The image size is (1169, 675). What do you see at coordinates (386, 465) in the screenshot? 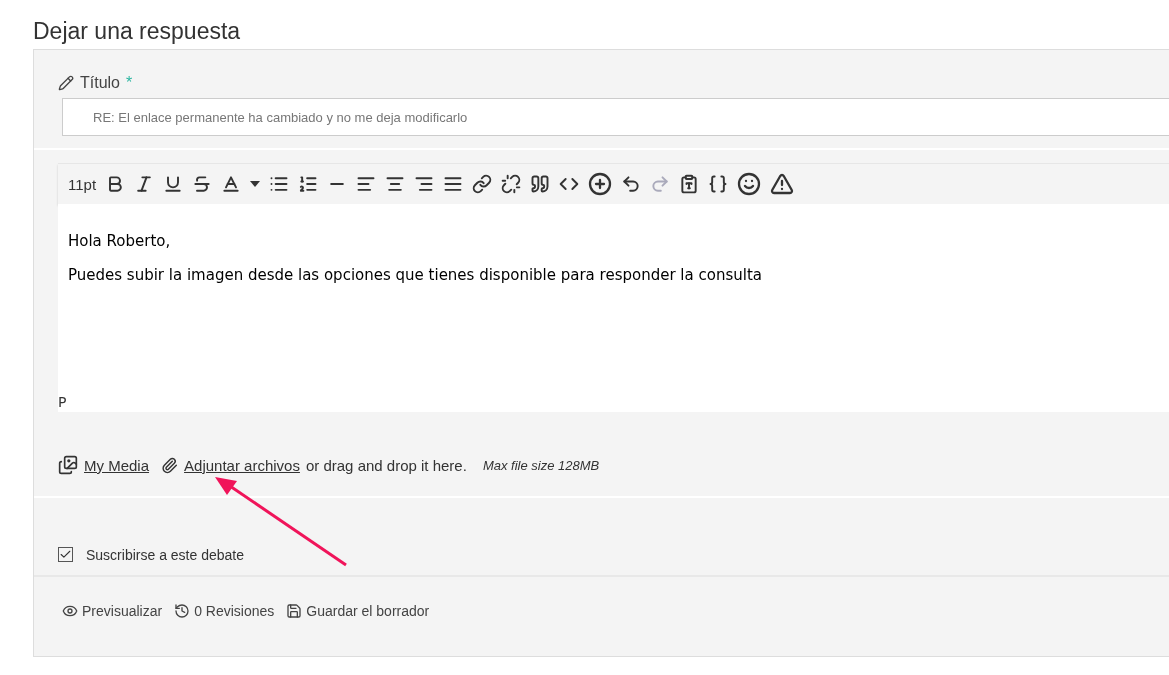
I see `drop-hint: or drag and drop it here.` at bounding box center [386, 465].